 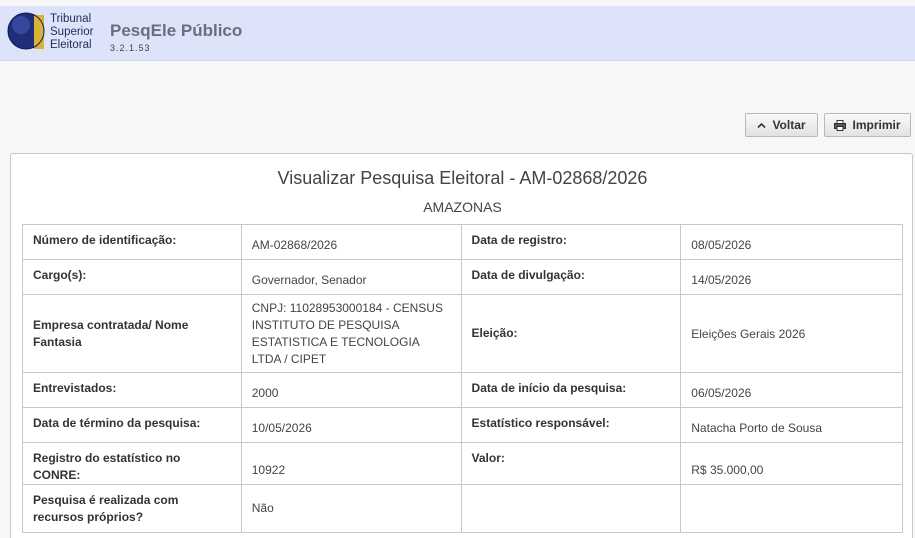 What do you see at coordinates (791, 277) in the screenshot?
I see `value-release-date: 14/05/2026` at bounding box center [791, 277].